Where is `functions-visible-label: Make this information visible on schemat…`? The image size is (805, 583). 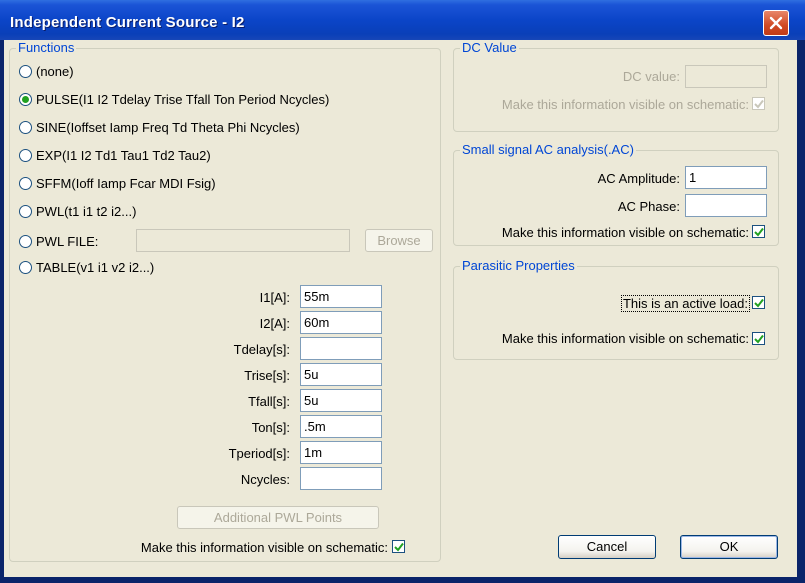
functions-visible-label: Make this information visible on schemat… is located at coordinates (264, 547).